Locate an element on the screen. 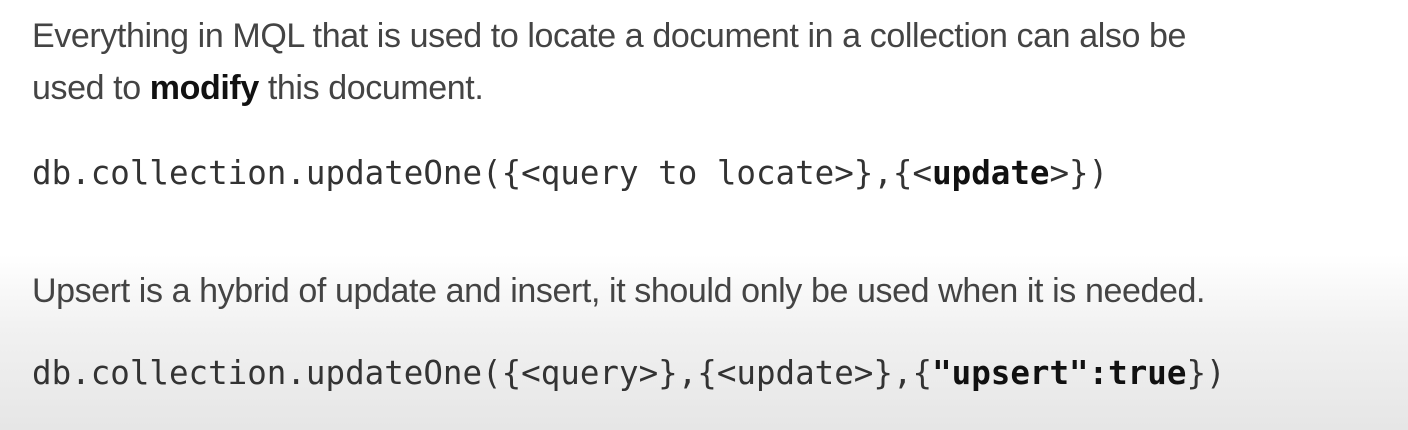 Image resolution: width=1408 pixels, height=430 pixels. upsert-code-suffix: }) is located at coordinates (1206, 373).